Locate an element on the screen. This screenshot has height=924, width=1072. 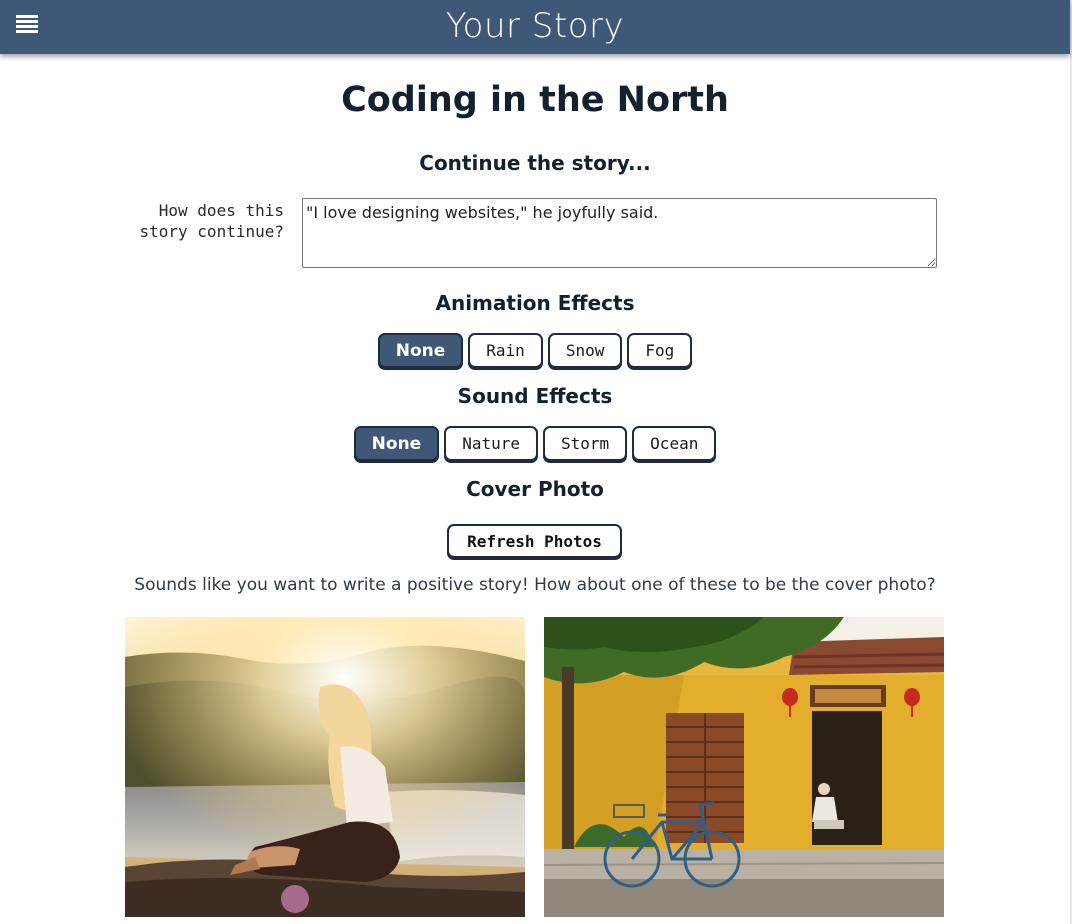
story-continuation-input is located at coordinates (619, 233).